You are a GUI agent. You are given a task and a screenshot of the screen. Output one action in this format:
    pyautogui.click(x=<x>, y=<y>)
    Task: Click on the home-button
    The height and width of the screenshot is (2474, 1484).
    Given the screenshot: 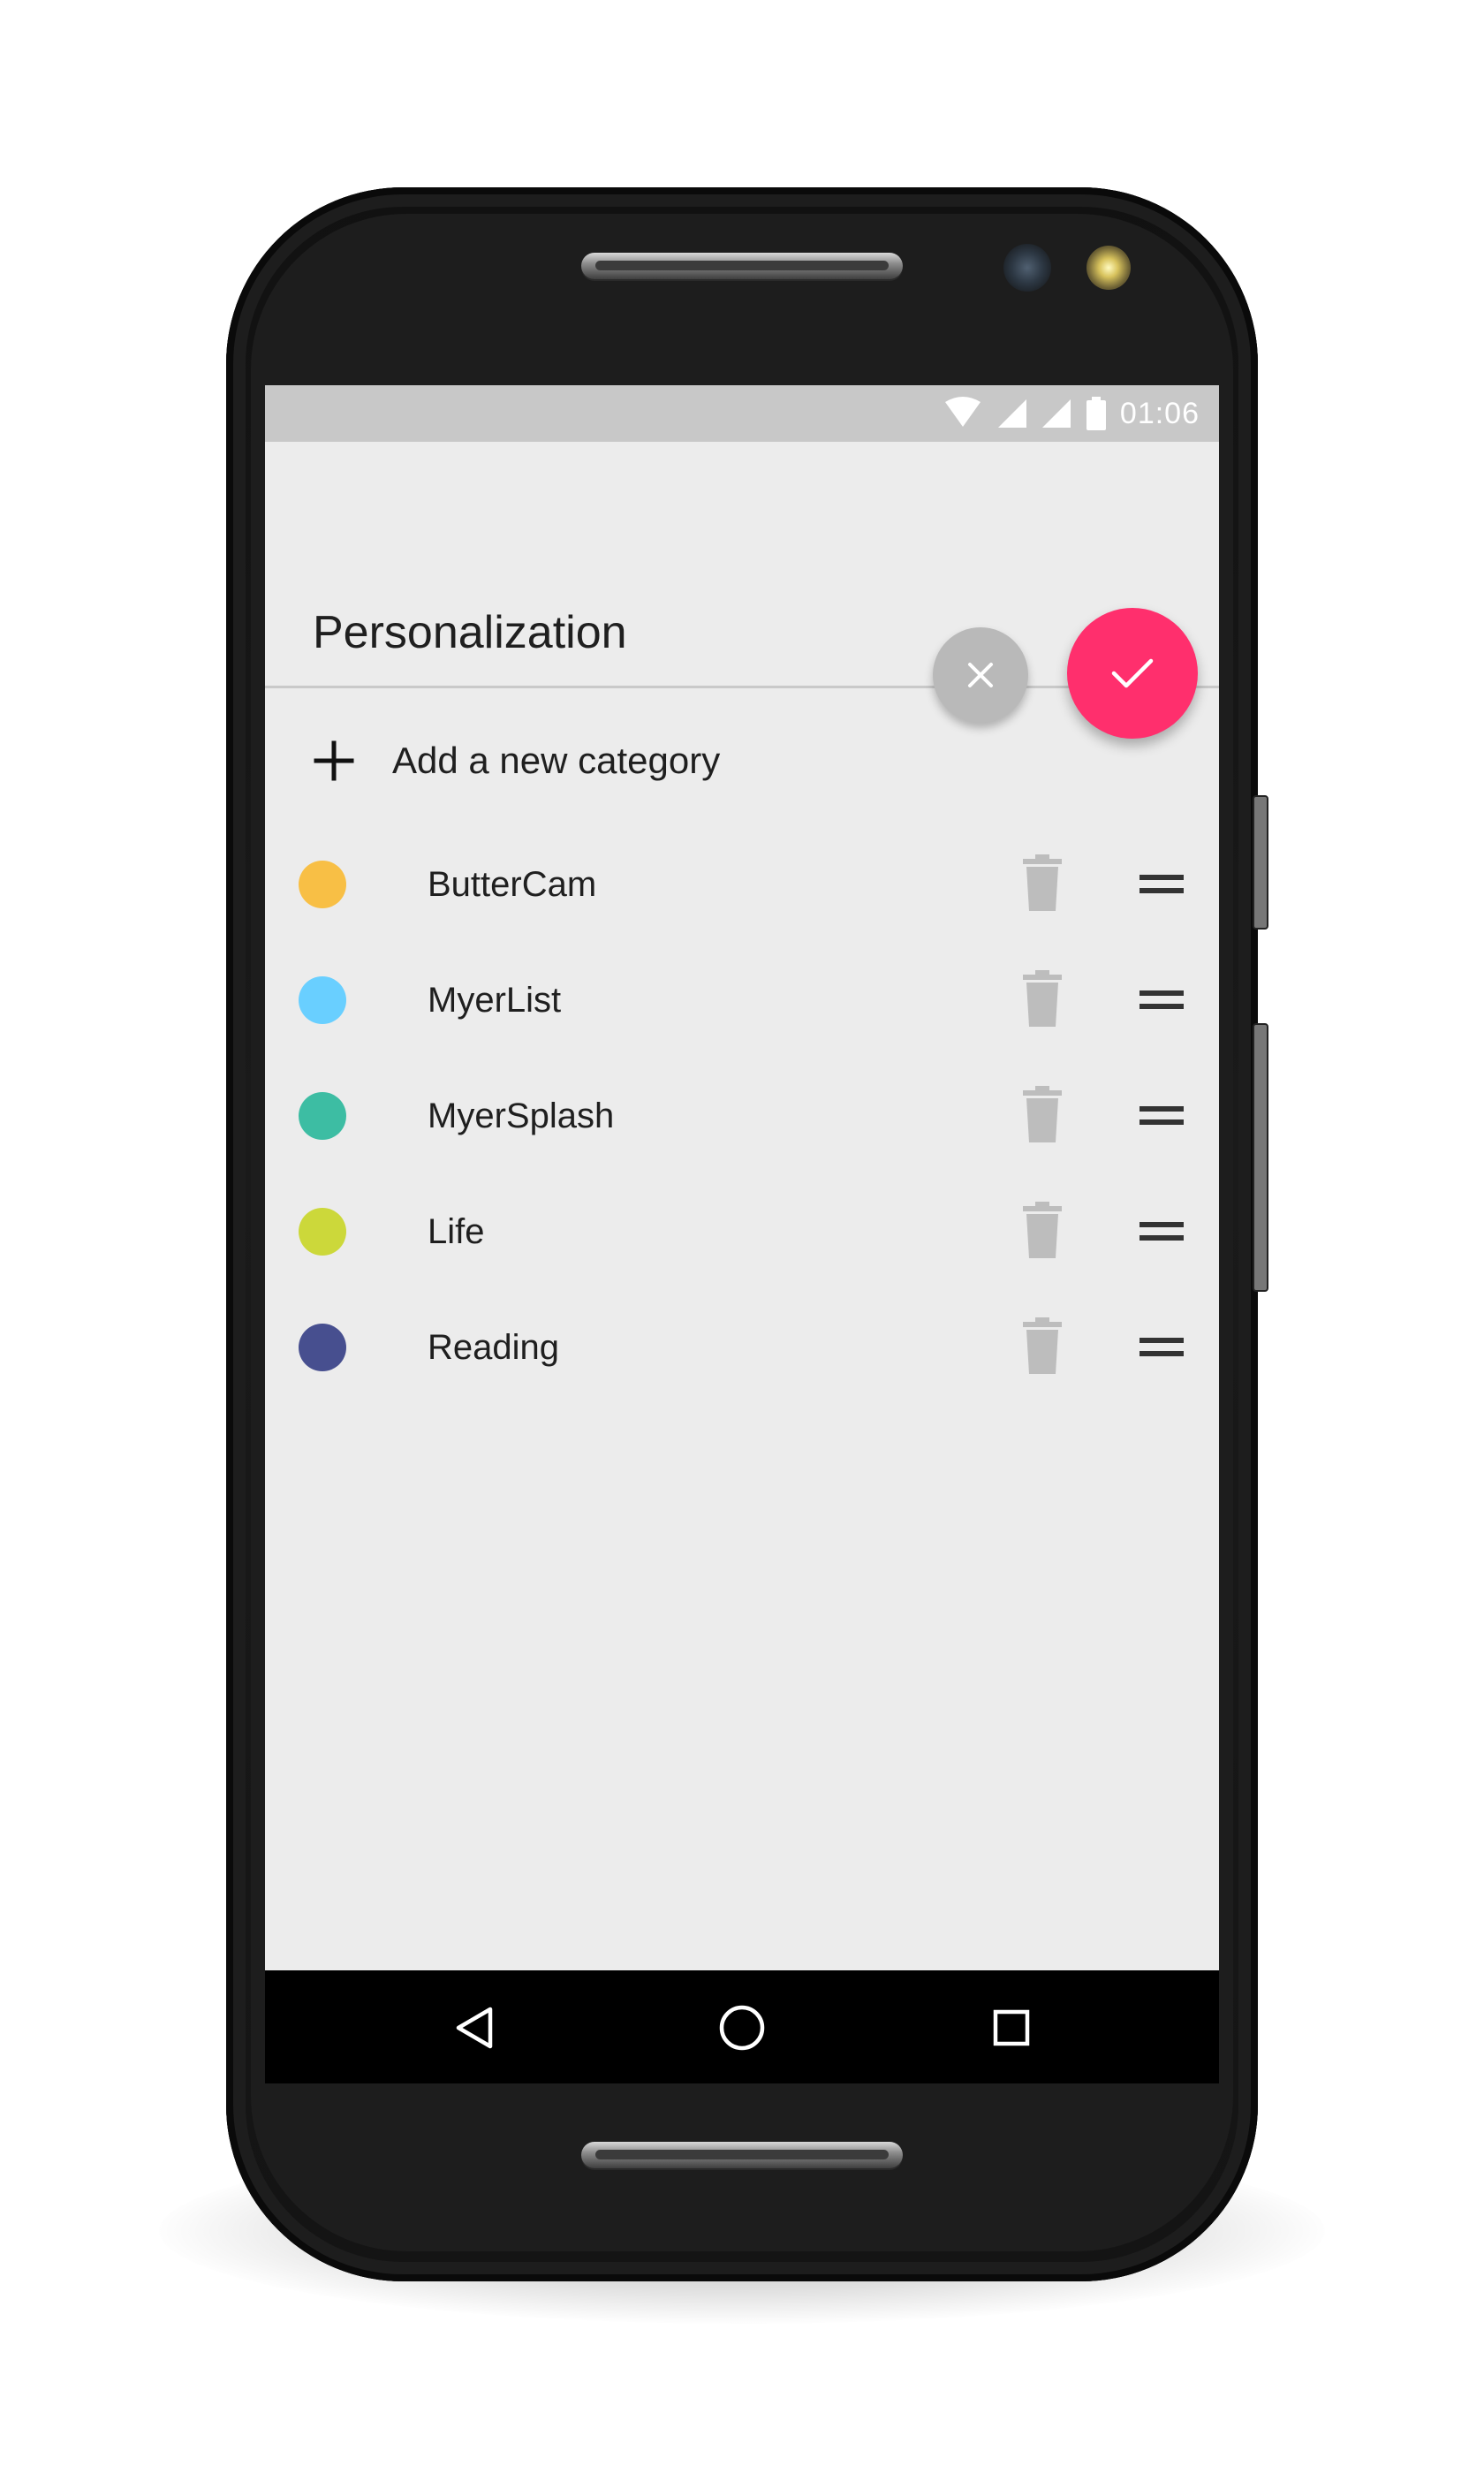 What is the action you would take?
    pyautogui.click(x=742, y=2027)
    